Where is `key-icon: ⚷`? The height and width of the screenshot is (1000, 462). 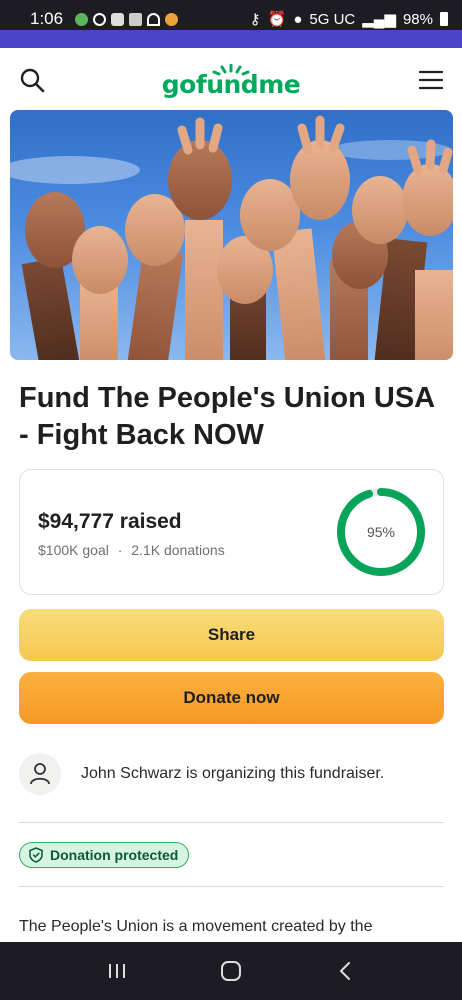
key-icon: ⚷ is located at coordinates (255, 19).